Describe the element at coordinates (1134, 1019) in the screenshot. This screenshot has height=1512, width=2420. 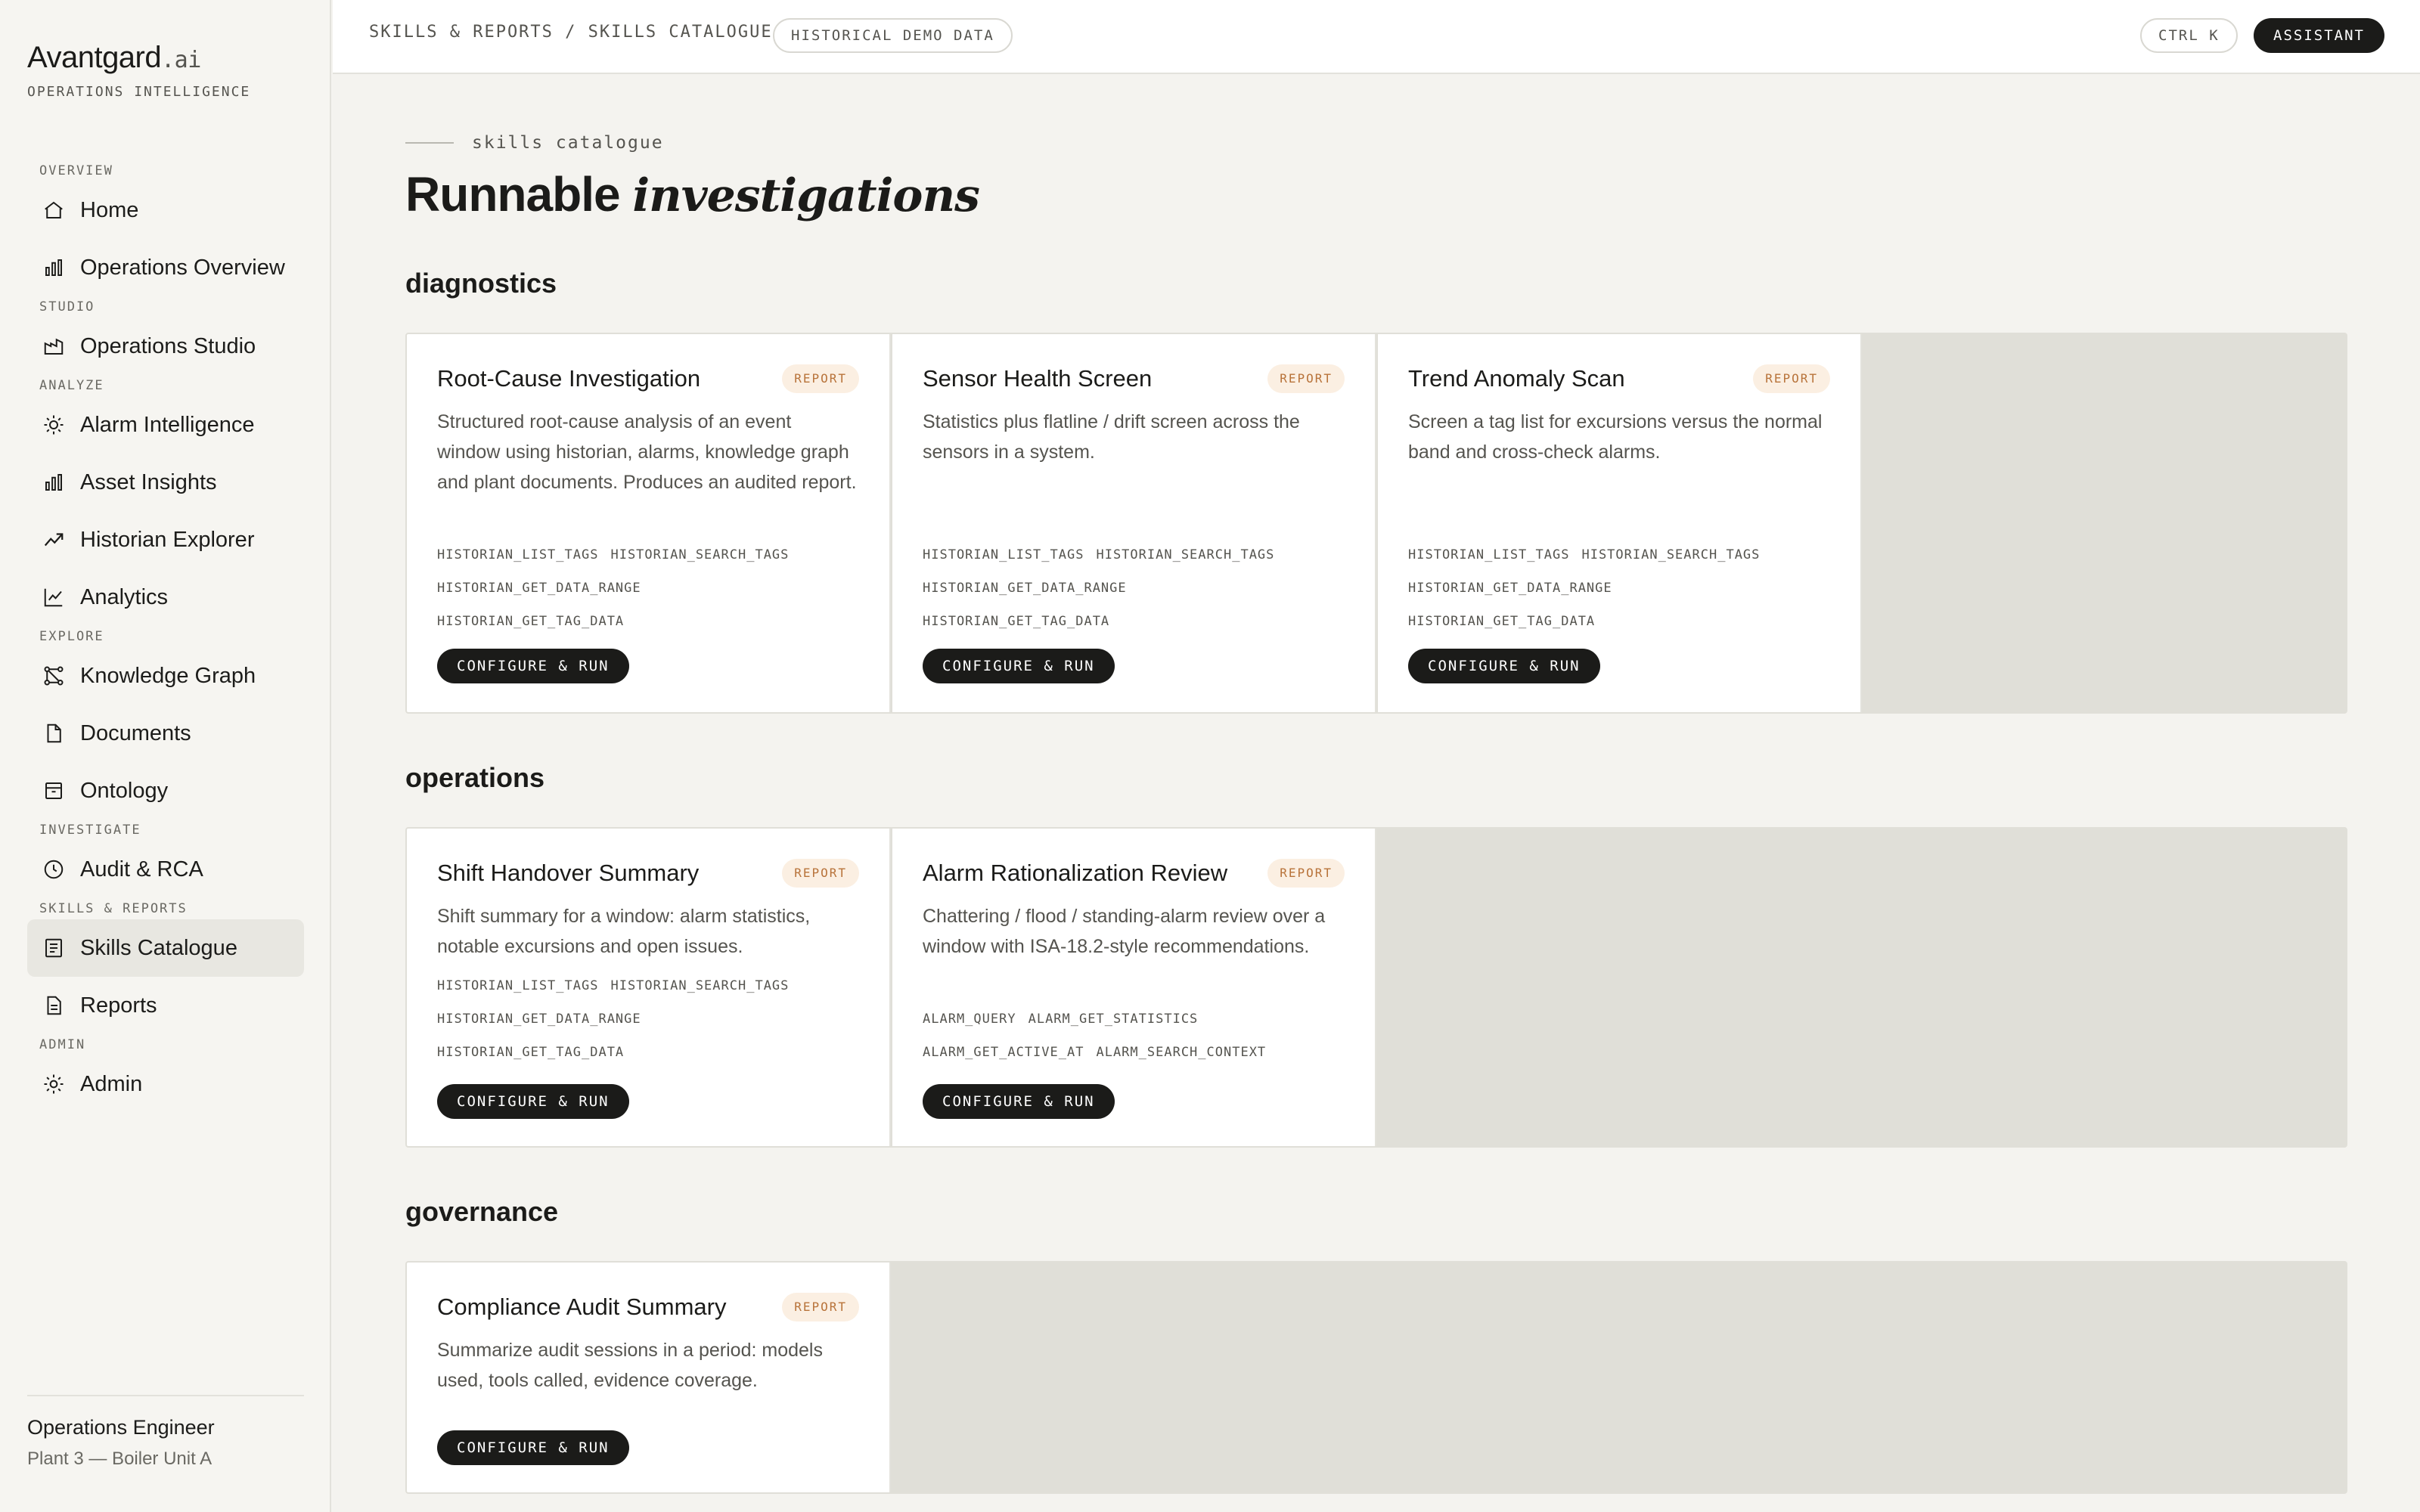
I see `tool-line: ALARM_QUERY ALARM_GET_STATISTICS` at that location.